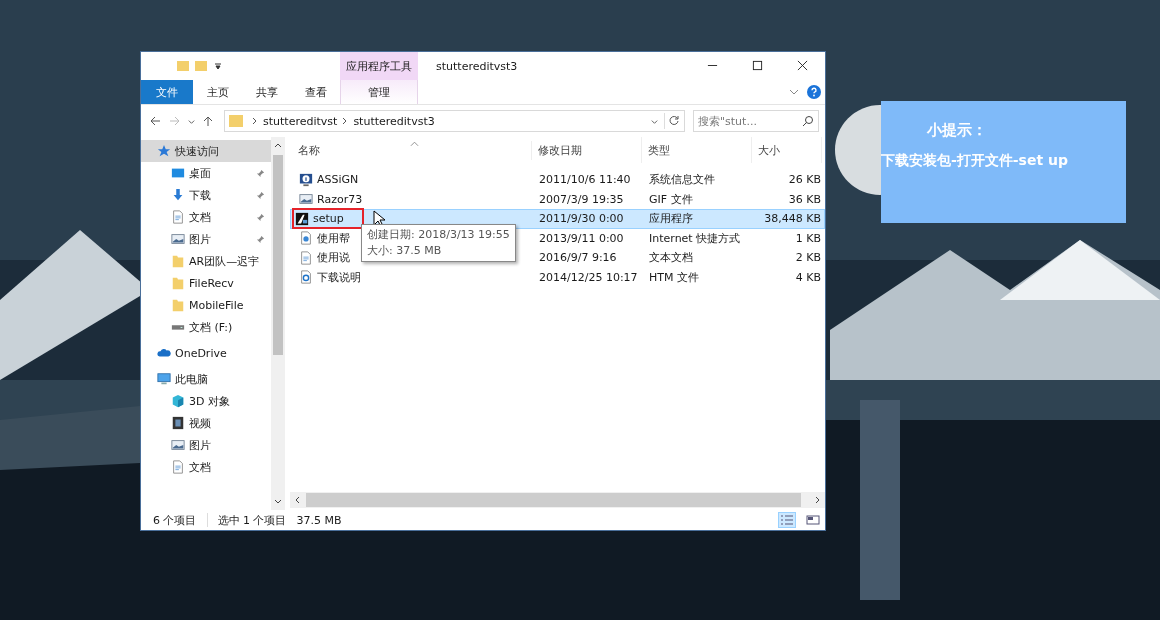 The width and height of the screenshot is (1160, 620). I want to click on sidebar-item: 此电脑, so click(206, 379).